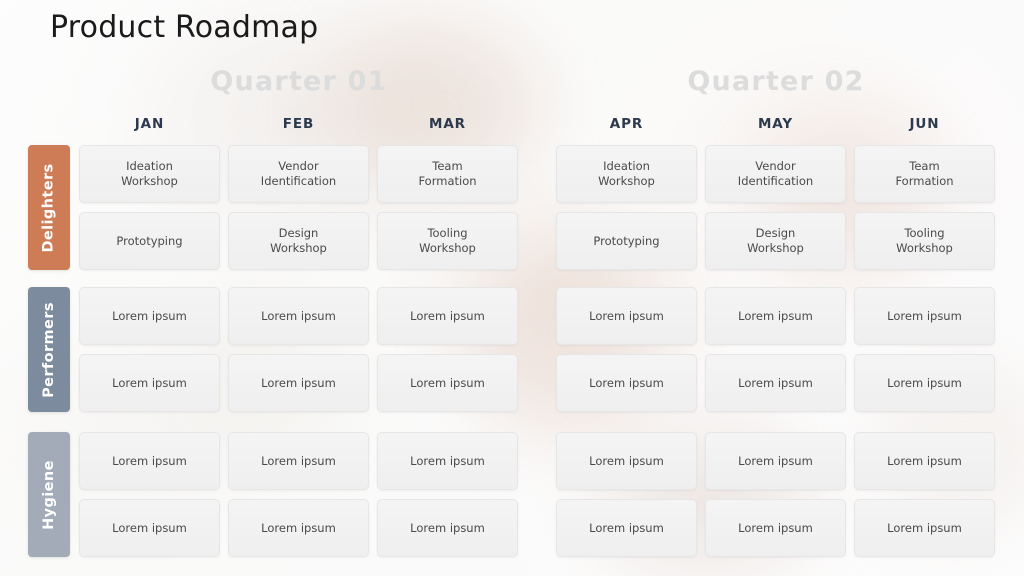  I want to click on category-bar-label: Hygiene, so click(49, 494).